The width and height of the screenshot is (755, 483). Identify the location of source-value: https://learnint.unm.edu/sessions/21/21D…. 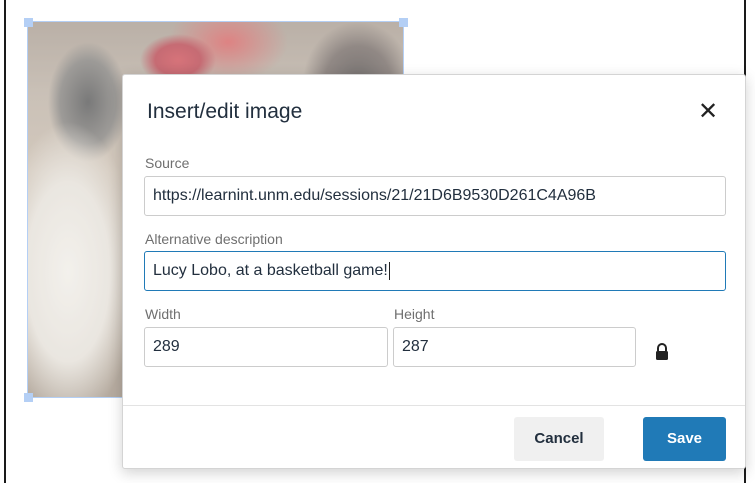
(374, 195).